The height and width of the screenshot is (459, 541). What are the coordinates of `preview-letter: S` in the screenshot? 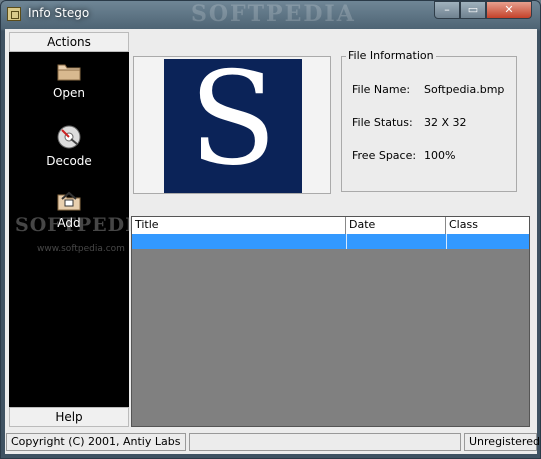 It's located at (233, 119).